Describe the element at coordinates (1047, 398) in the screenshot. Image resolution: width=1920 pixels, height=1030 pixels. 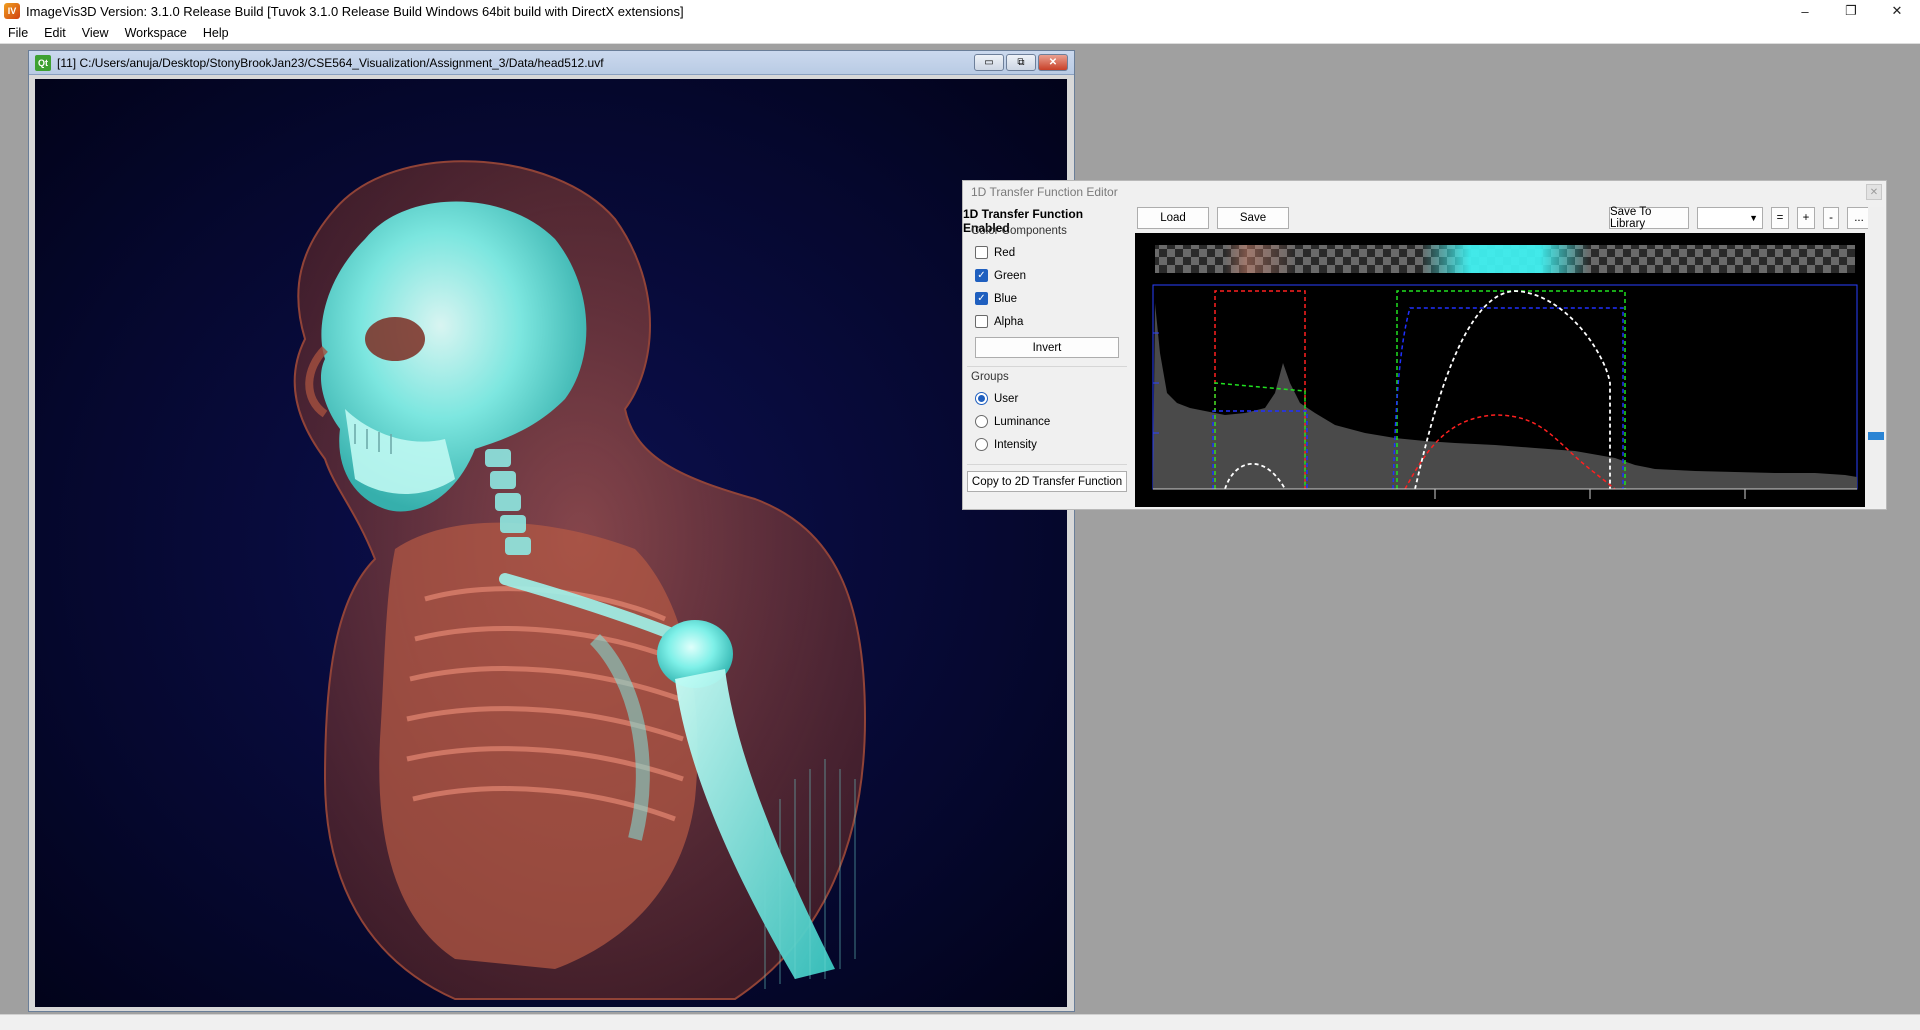
I see `radio-user: User` at that location.